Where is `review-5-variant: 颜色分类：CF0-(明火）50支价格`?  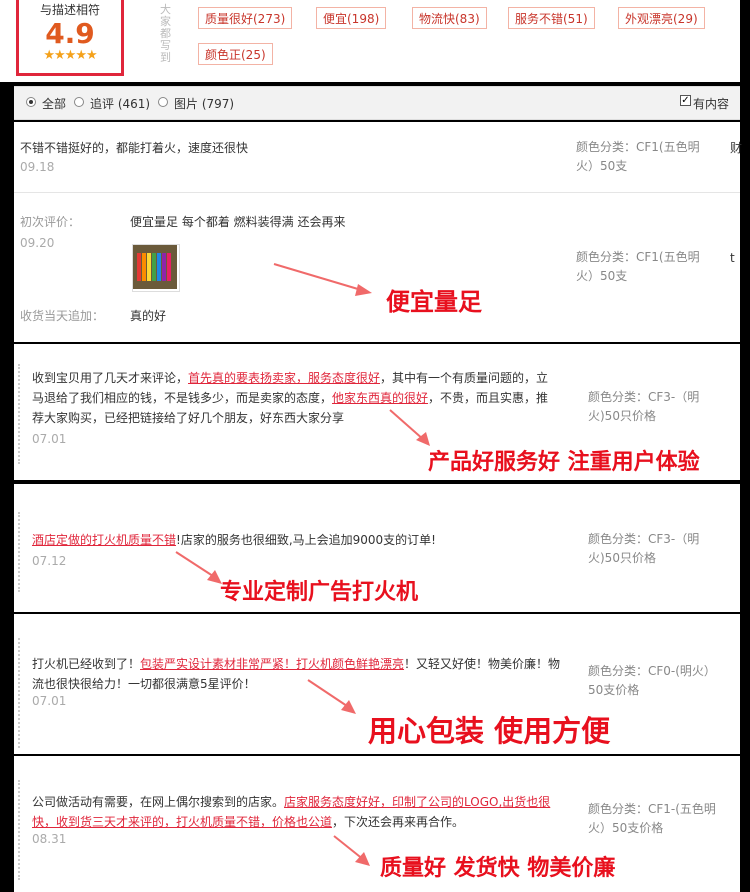
review-5-variant: 颜色分类：CF0-(明火）50支价格 is located at coordinates (652, 680).